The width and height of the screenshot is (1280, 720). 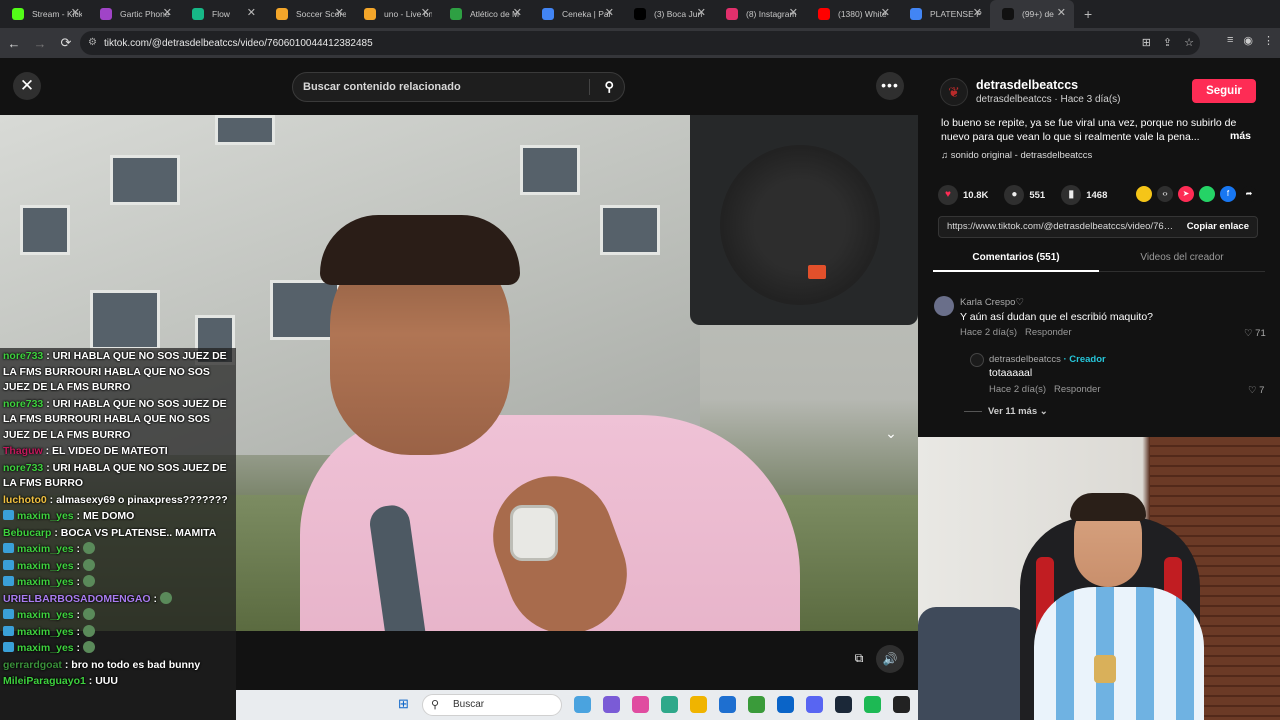 What do you see at coordinates (668, 14) in the screenshot?
I see `browser-tab: (3) Boca Jun ✕` at bounding box center [668, 14].